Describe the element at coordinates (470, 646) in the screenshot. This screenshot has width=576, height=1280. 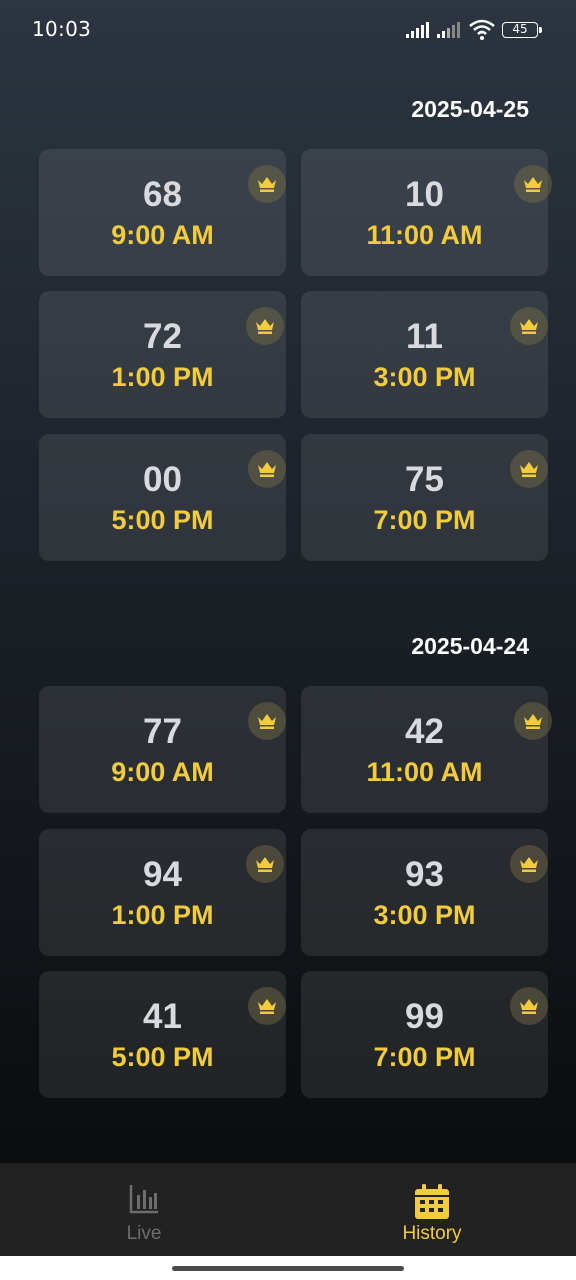
I see `section-date: 2025-04-24` at that location.